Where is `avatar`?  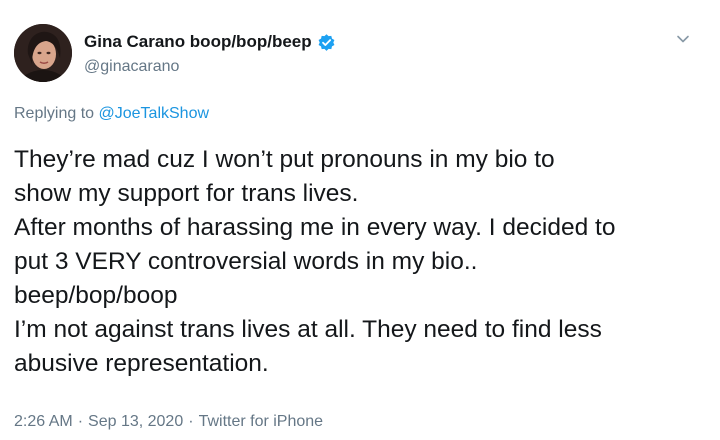
avatar is located at coordinates (43, 53).